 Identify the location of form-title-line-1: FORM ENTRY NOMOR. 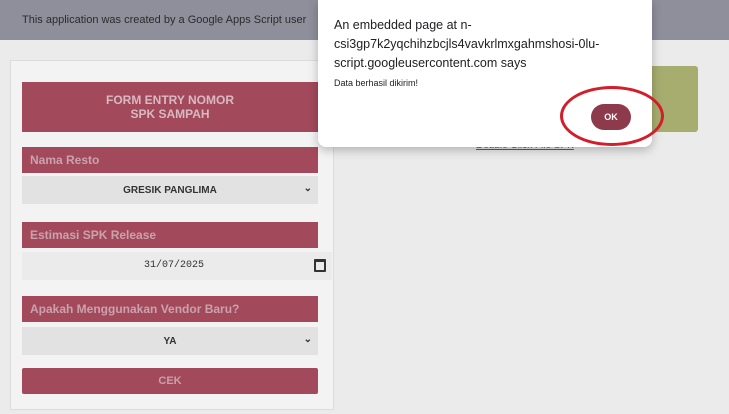
(170, 100).